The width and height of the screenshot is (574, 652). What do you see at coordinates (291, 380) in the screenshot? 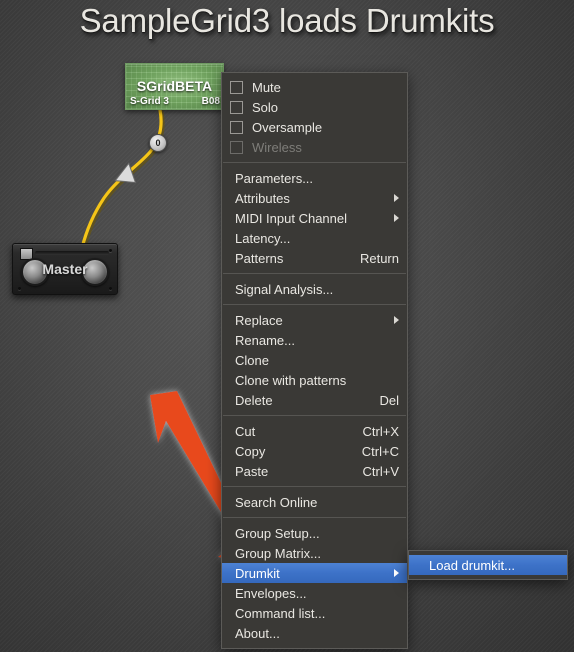
I see `menu-item-label: Clone with patterns` at bounding box center [291, 380].